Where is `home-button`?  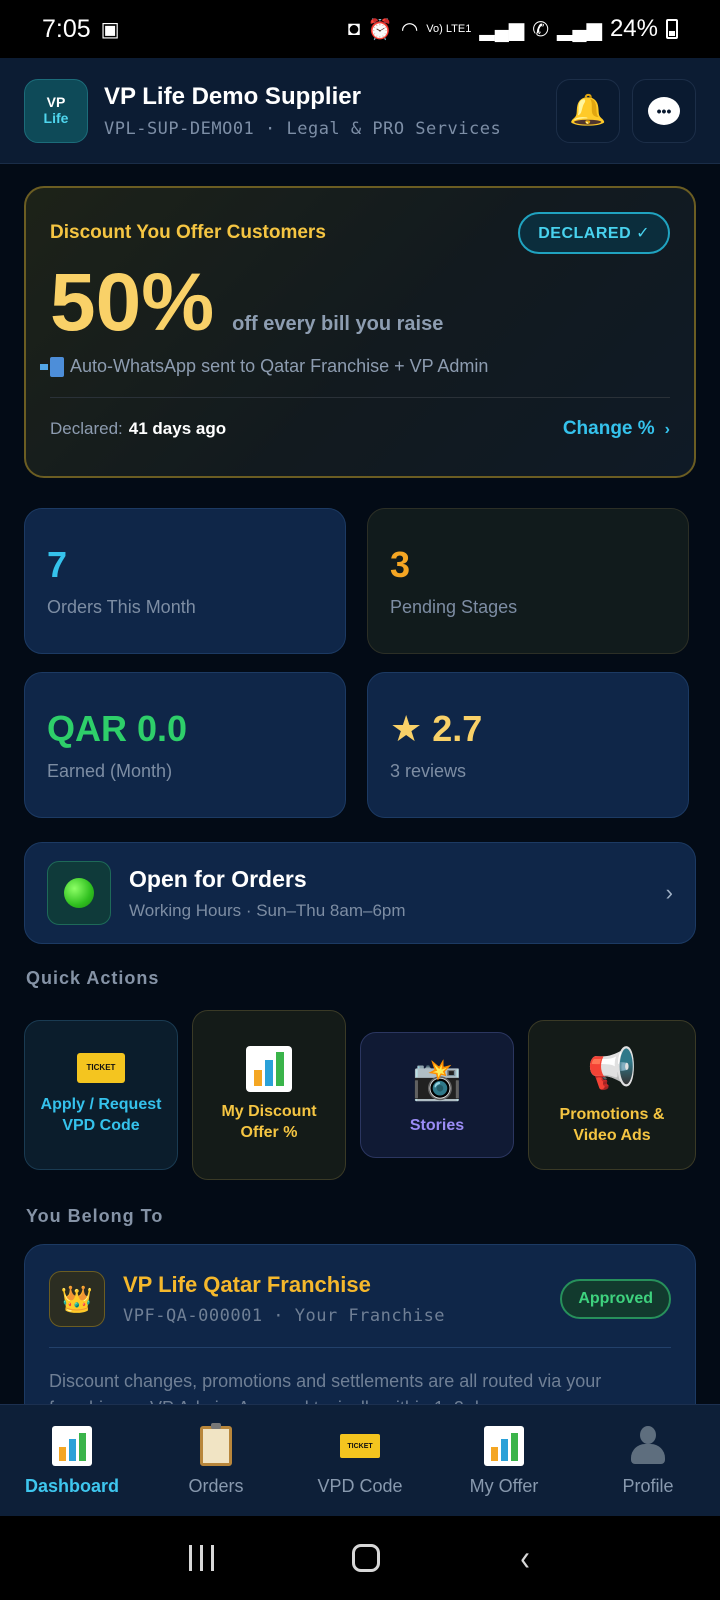 home-button is located at coordinates (366, 1558).